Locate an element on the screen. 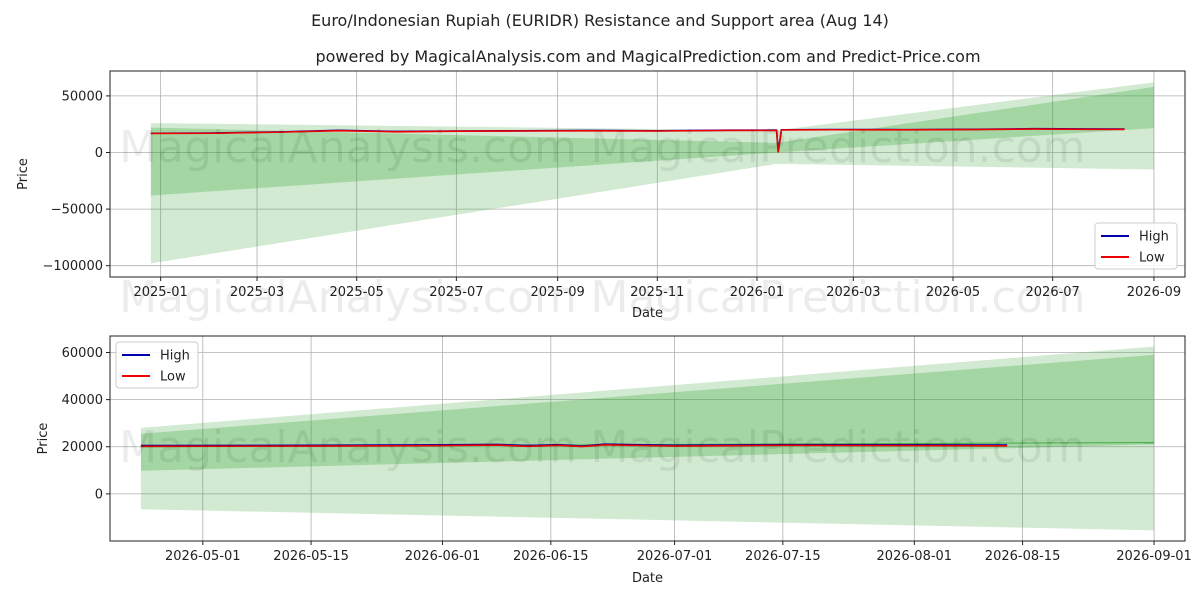 The width and height of the screenshot is (1200, 600). x-tick-label: 2026-05-15 is located at coordinates (311, 556).